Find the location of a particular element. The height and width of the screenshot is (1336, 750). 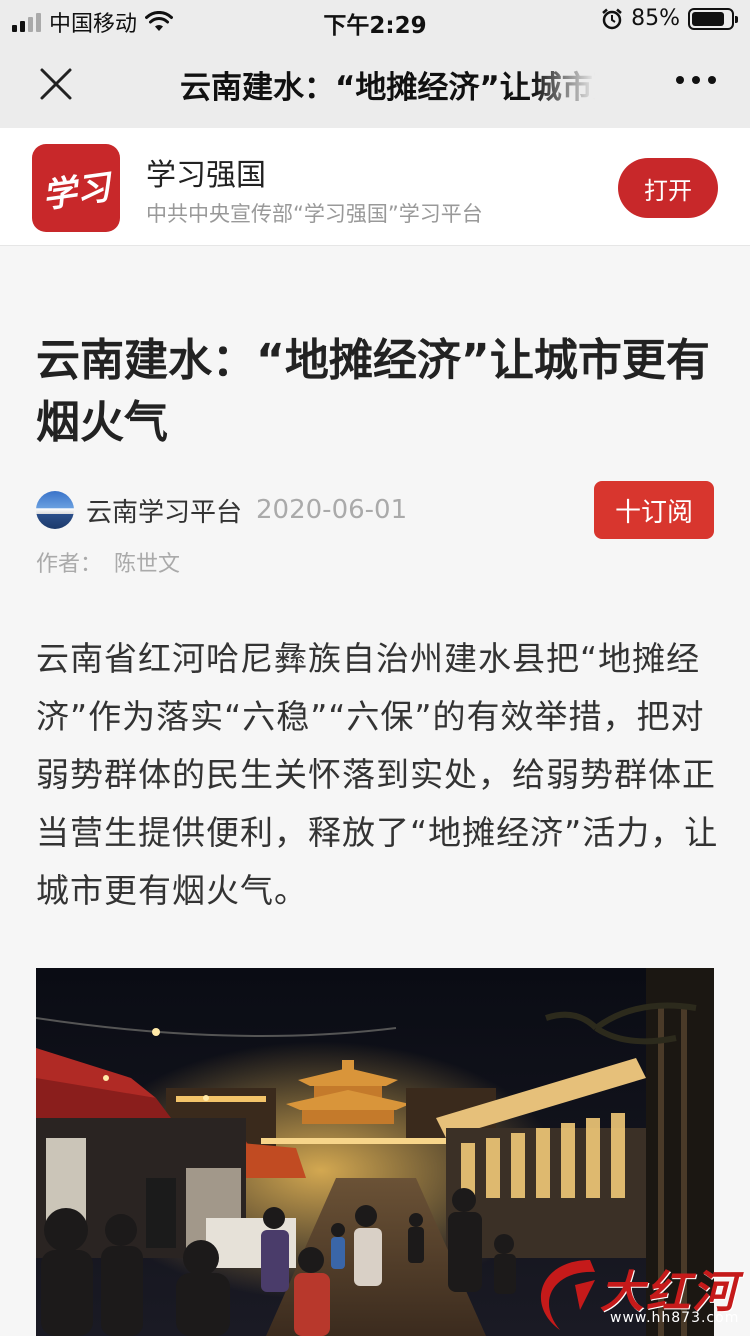

app-banner: 学习 学习强国 中共中央宣传部“学习强国”学习平台 打开 is located at coordinates (375, 187).